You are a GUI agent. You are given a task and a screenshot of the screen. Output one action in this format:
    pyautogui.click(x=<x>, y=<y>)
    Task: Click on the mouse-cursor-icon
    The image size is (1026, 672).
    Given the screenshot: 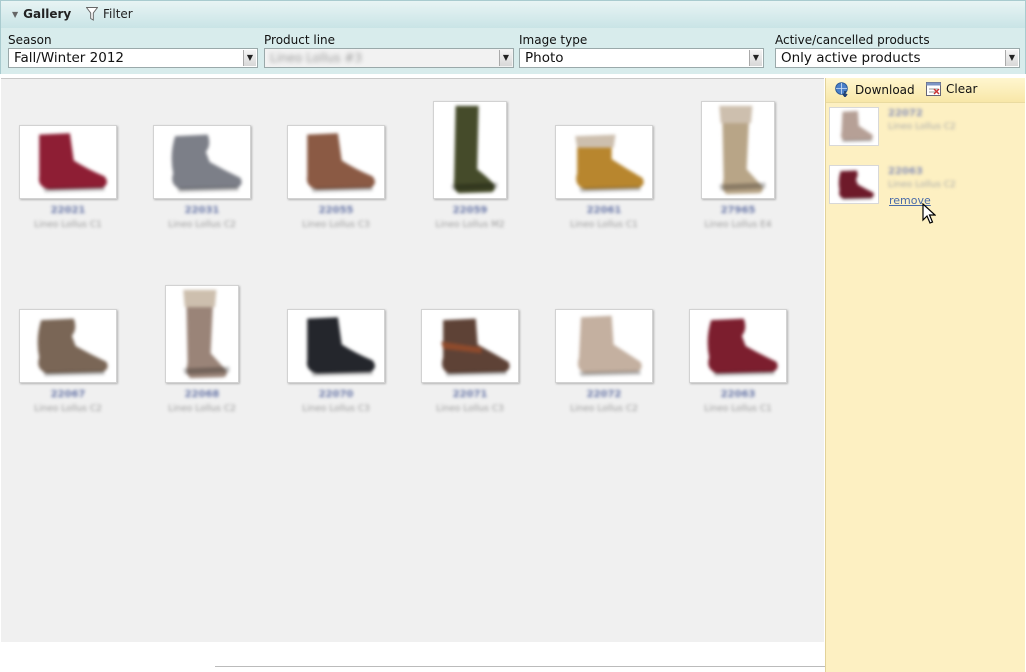 What is the action you would take?
    pyautogui.click(x=929, y=213)
    